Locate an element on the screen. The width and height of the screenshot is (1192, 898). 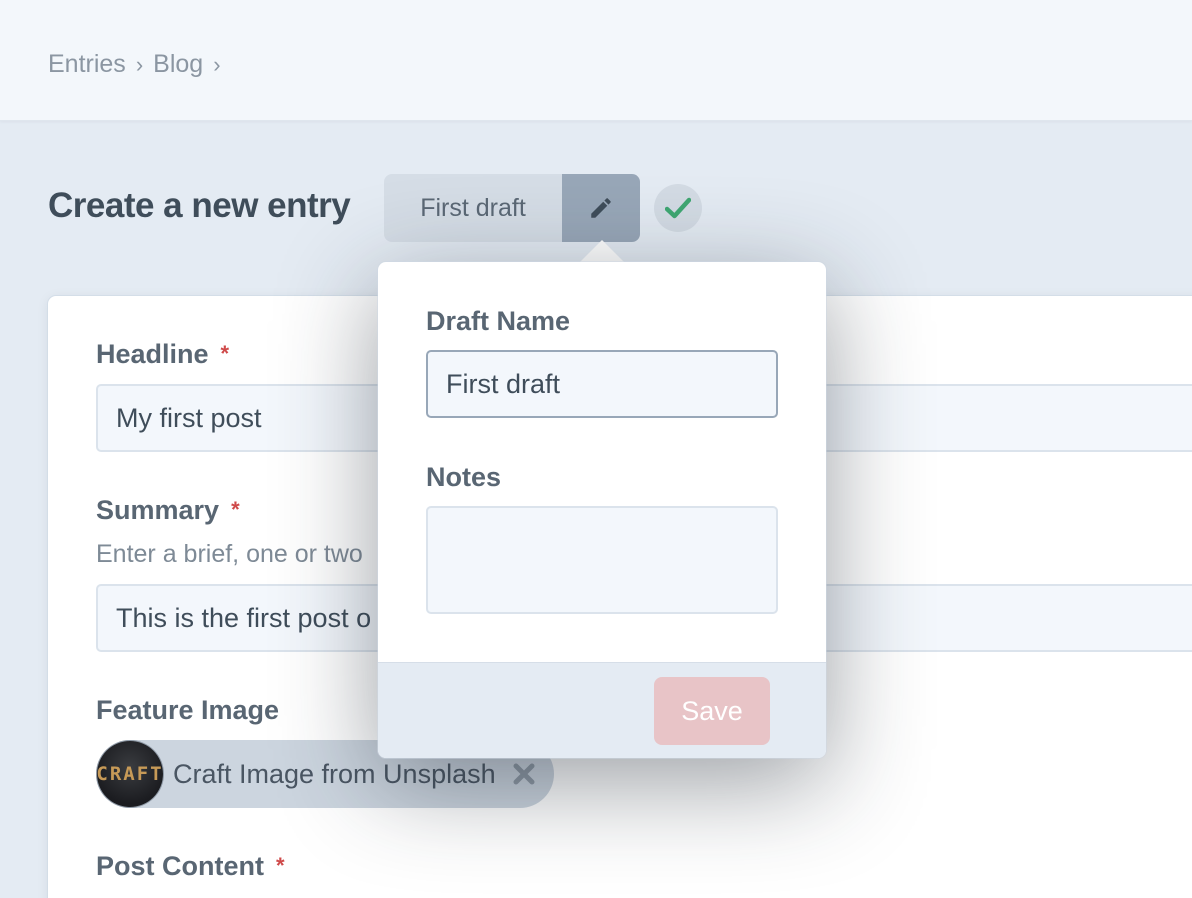
top-bar: Entries › Blog › is located at coordinates (596, 60).